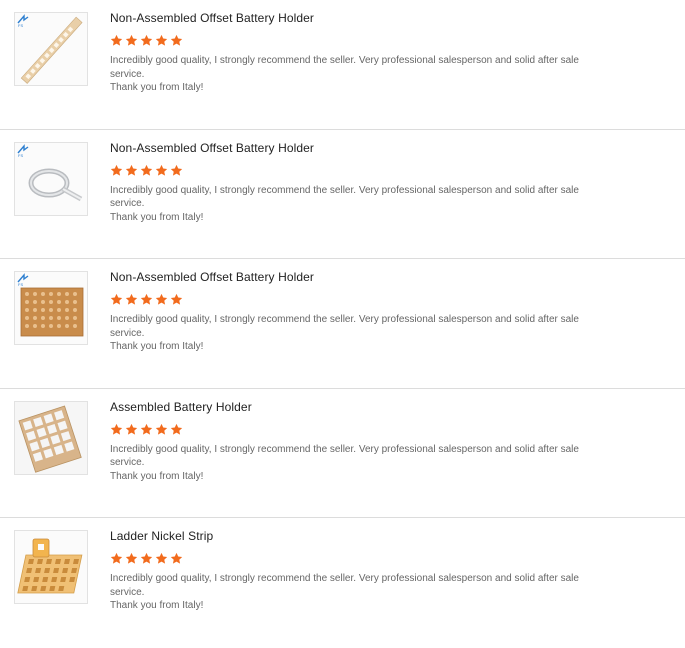 This screenshot has width=685, height=648. I want to click on product-title: Assembled Battery Holder, so click(360, 407).